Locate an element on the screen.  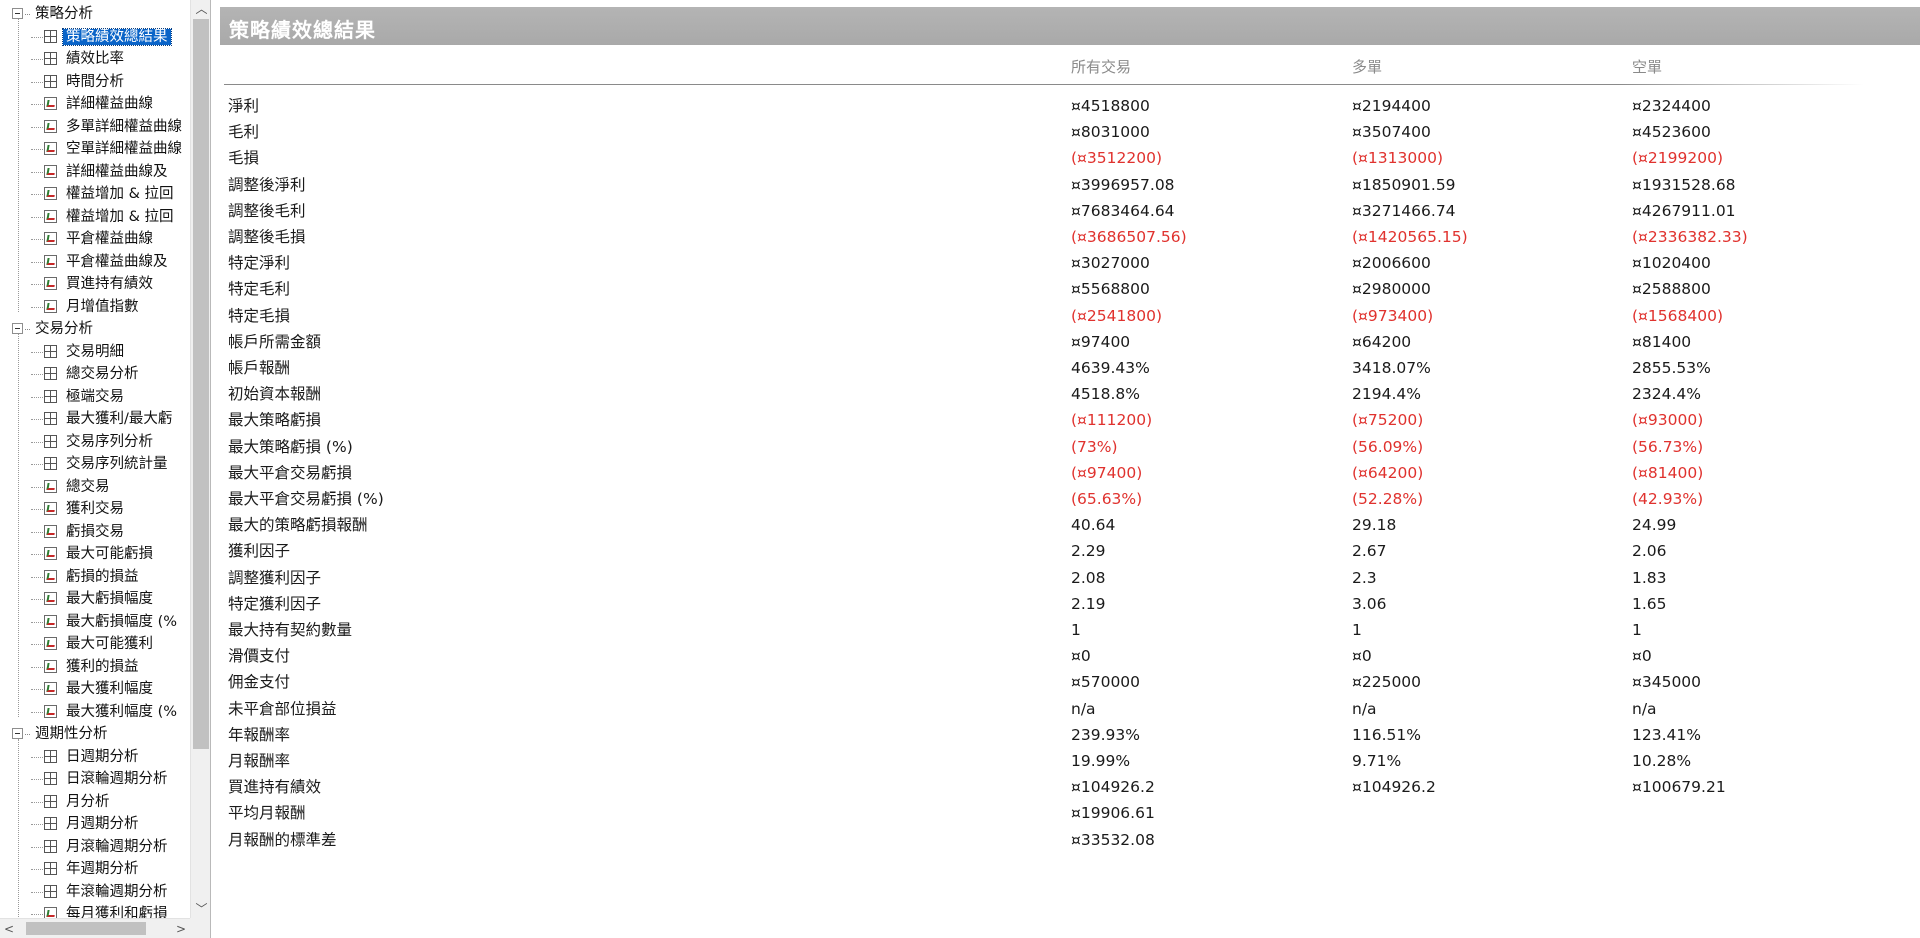
tree-item: 最大虧損幅度 (% is located at coordinates (105, 622).